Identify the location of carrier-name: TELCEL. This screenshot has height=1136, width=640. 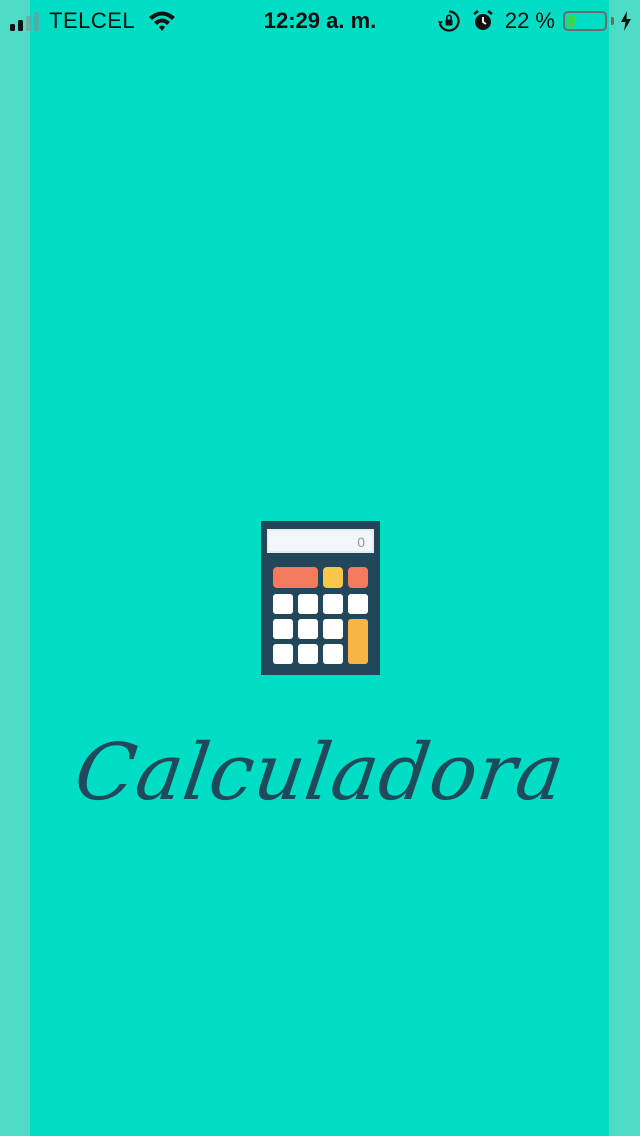
(92, 20).